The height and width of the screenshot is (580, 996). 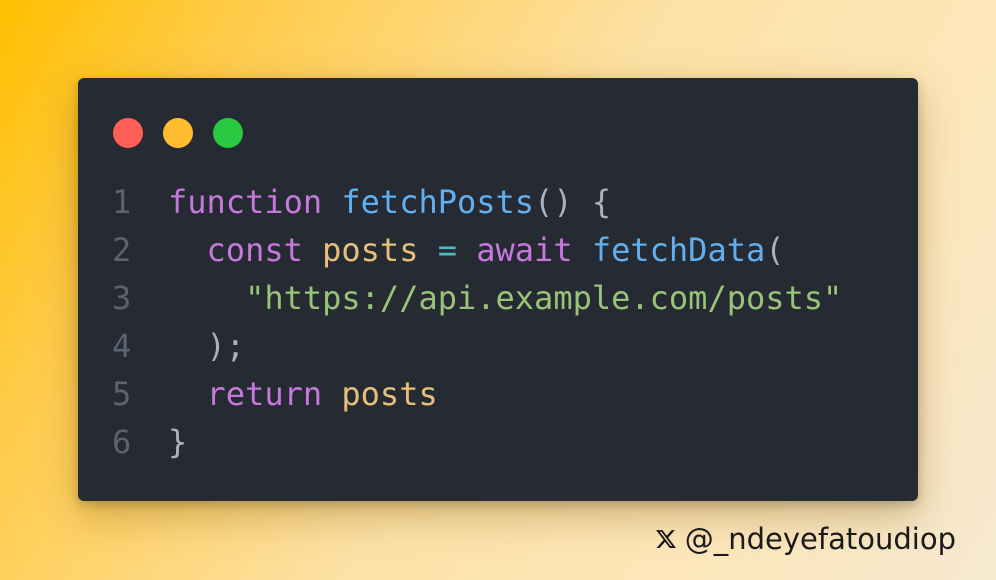 What do you see at coordinates (438, 202) in the screenshot?
I see `code-token: fetchPosts` at bounding box center [438, 202].